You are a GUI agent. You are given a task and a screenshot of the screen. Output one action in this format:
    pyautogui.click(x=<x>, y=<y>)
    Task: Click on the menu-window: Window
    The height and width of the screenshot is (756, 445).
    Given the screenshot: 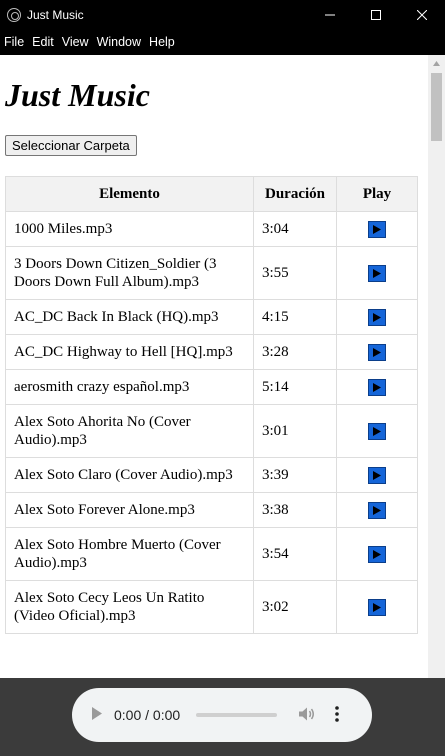 What is the action you would take?
    pyautogui.click(x=119, y=42)
    